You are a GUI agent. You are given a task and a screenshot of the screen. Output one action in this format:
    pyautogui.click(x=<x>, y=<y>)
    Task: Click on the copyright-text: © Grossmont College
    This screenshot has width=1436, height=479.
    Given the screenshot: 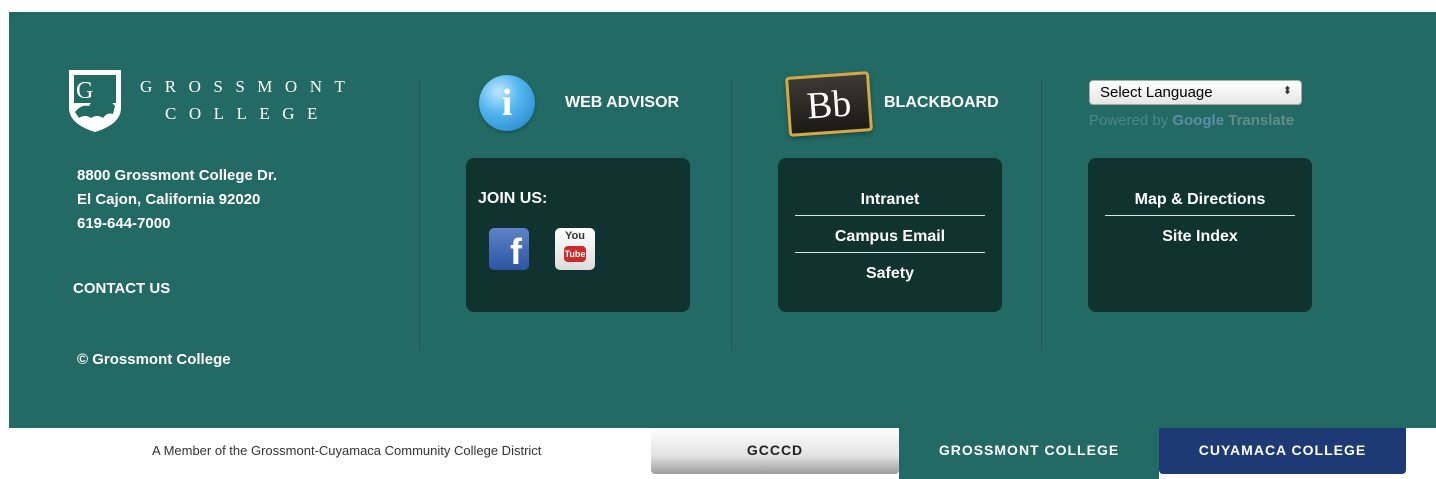 What is the action you would take?
    pyautogui.click(x=154, y=359)
    